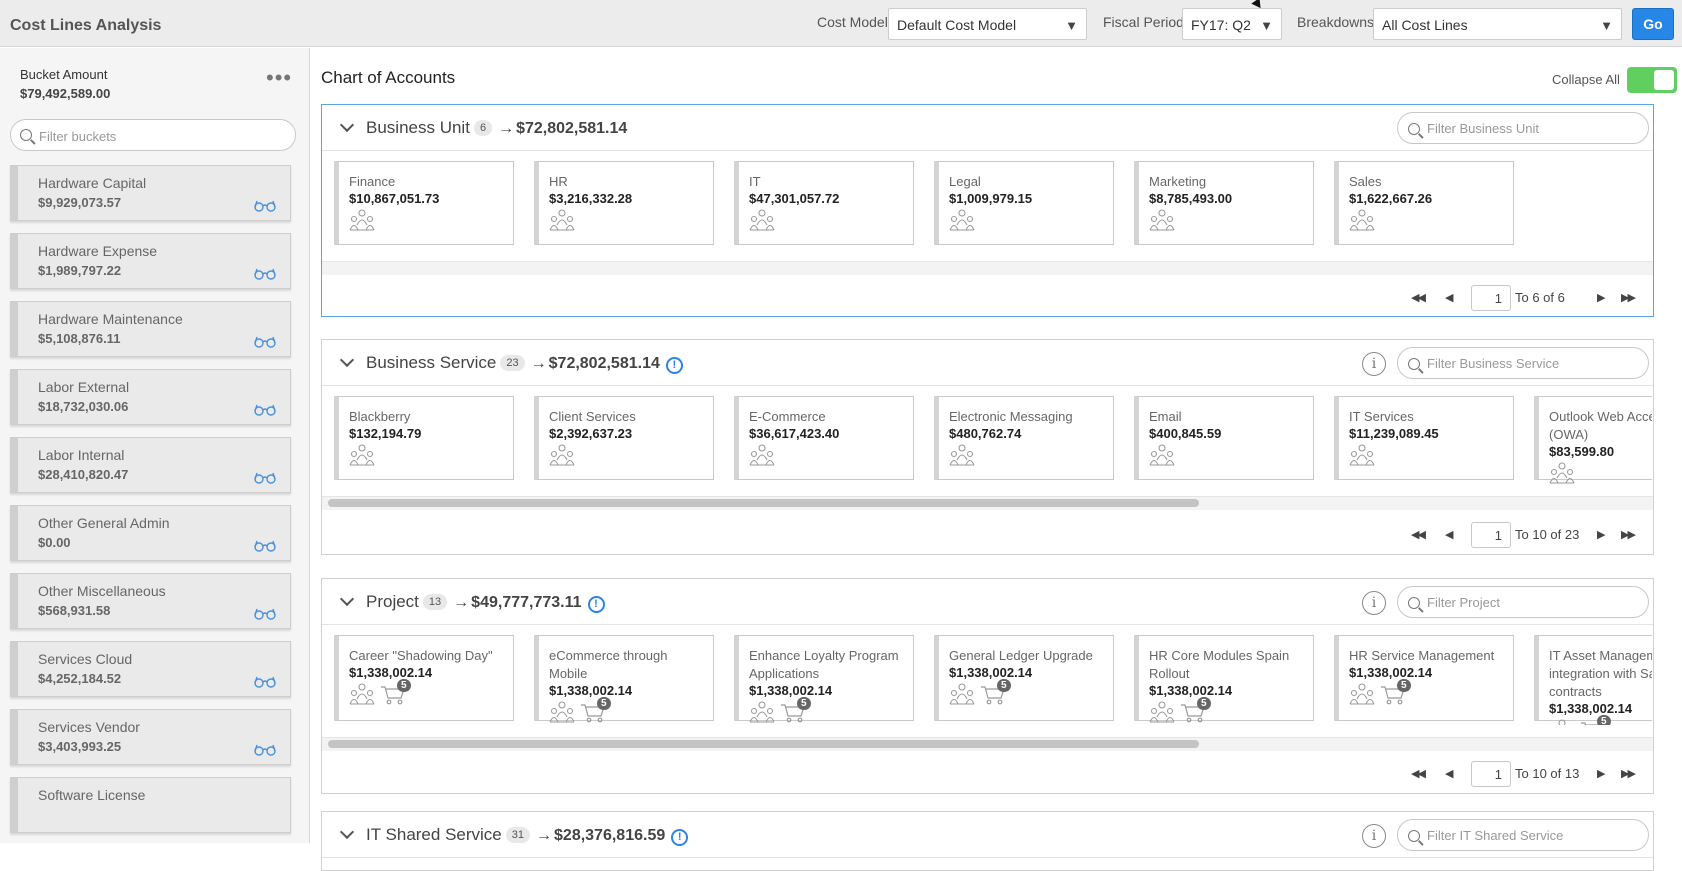 The width and height of the screenshot is (1682, 871). What do you see at coordinates (1424, 678) in the screenshot?
I see `account-card: HR Service Management $1,338,002.14 5` at bounding box center [1424, 678].